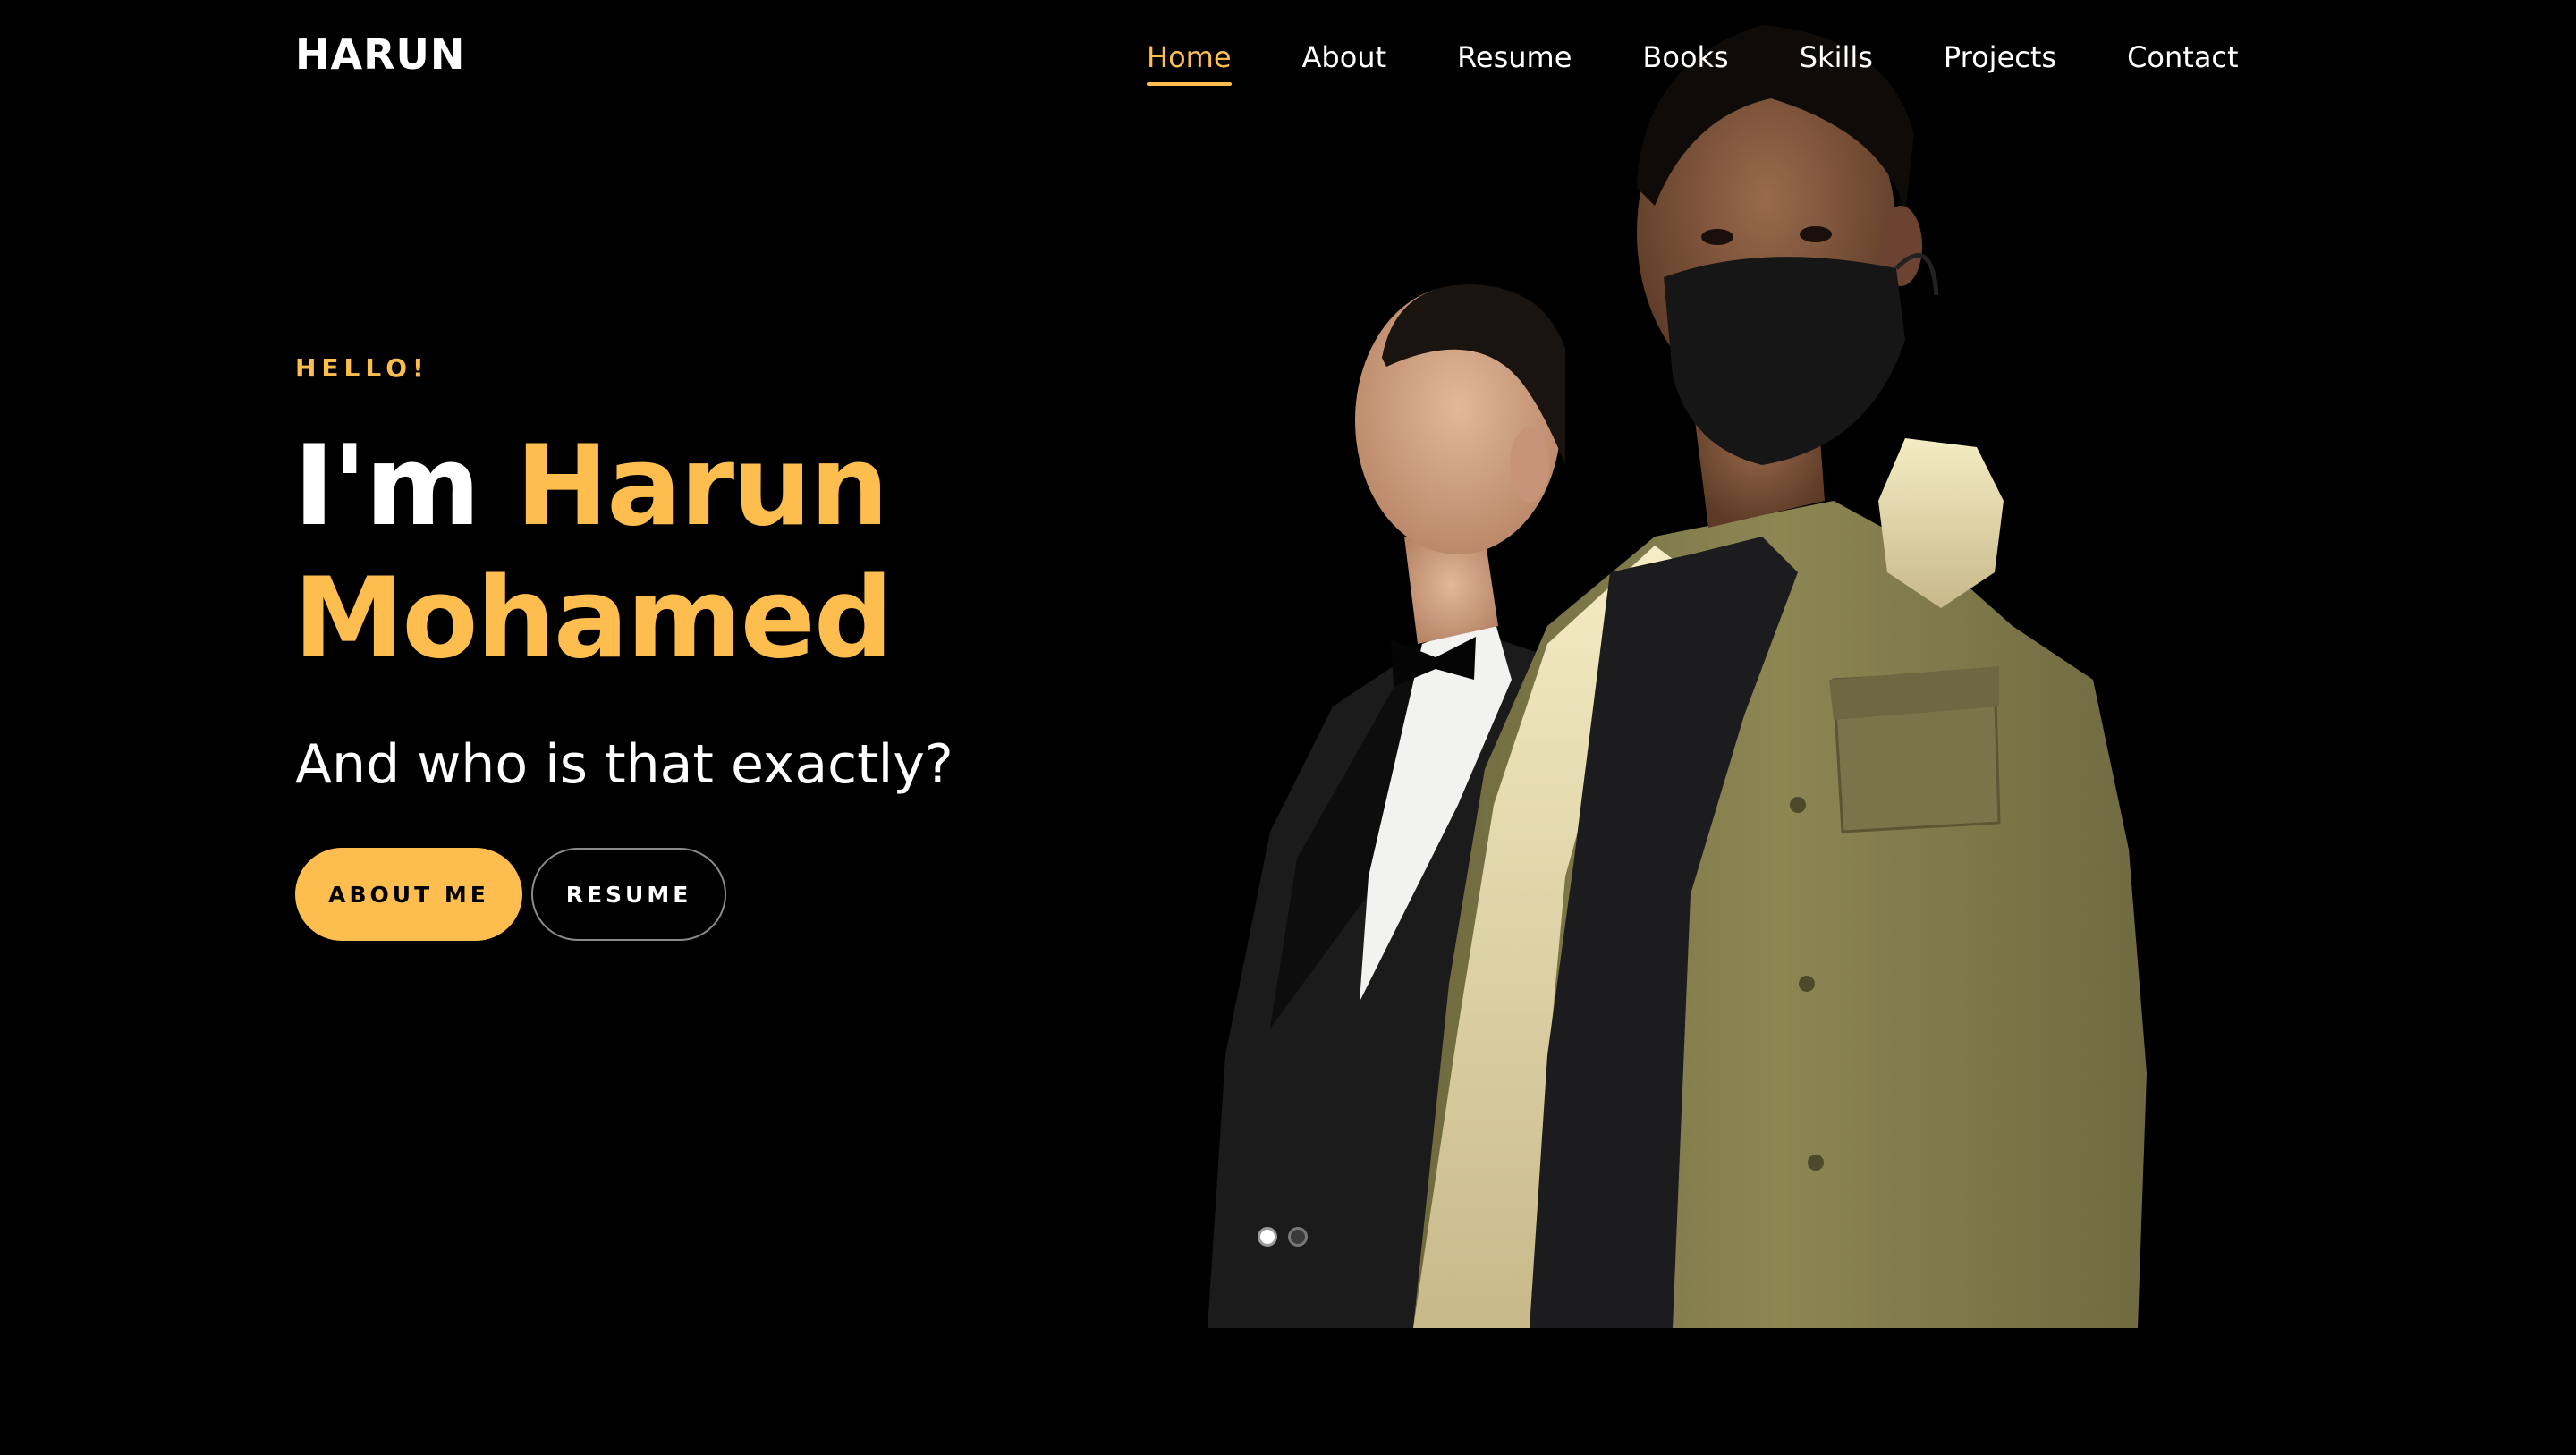  Describe the element at coordinates (386, 487) in the screenshot. I see `headline-prefix: I'm` at that location.